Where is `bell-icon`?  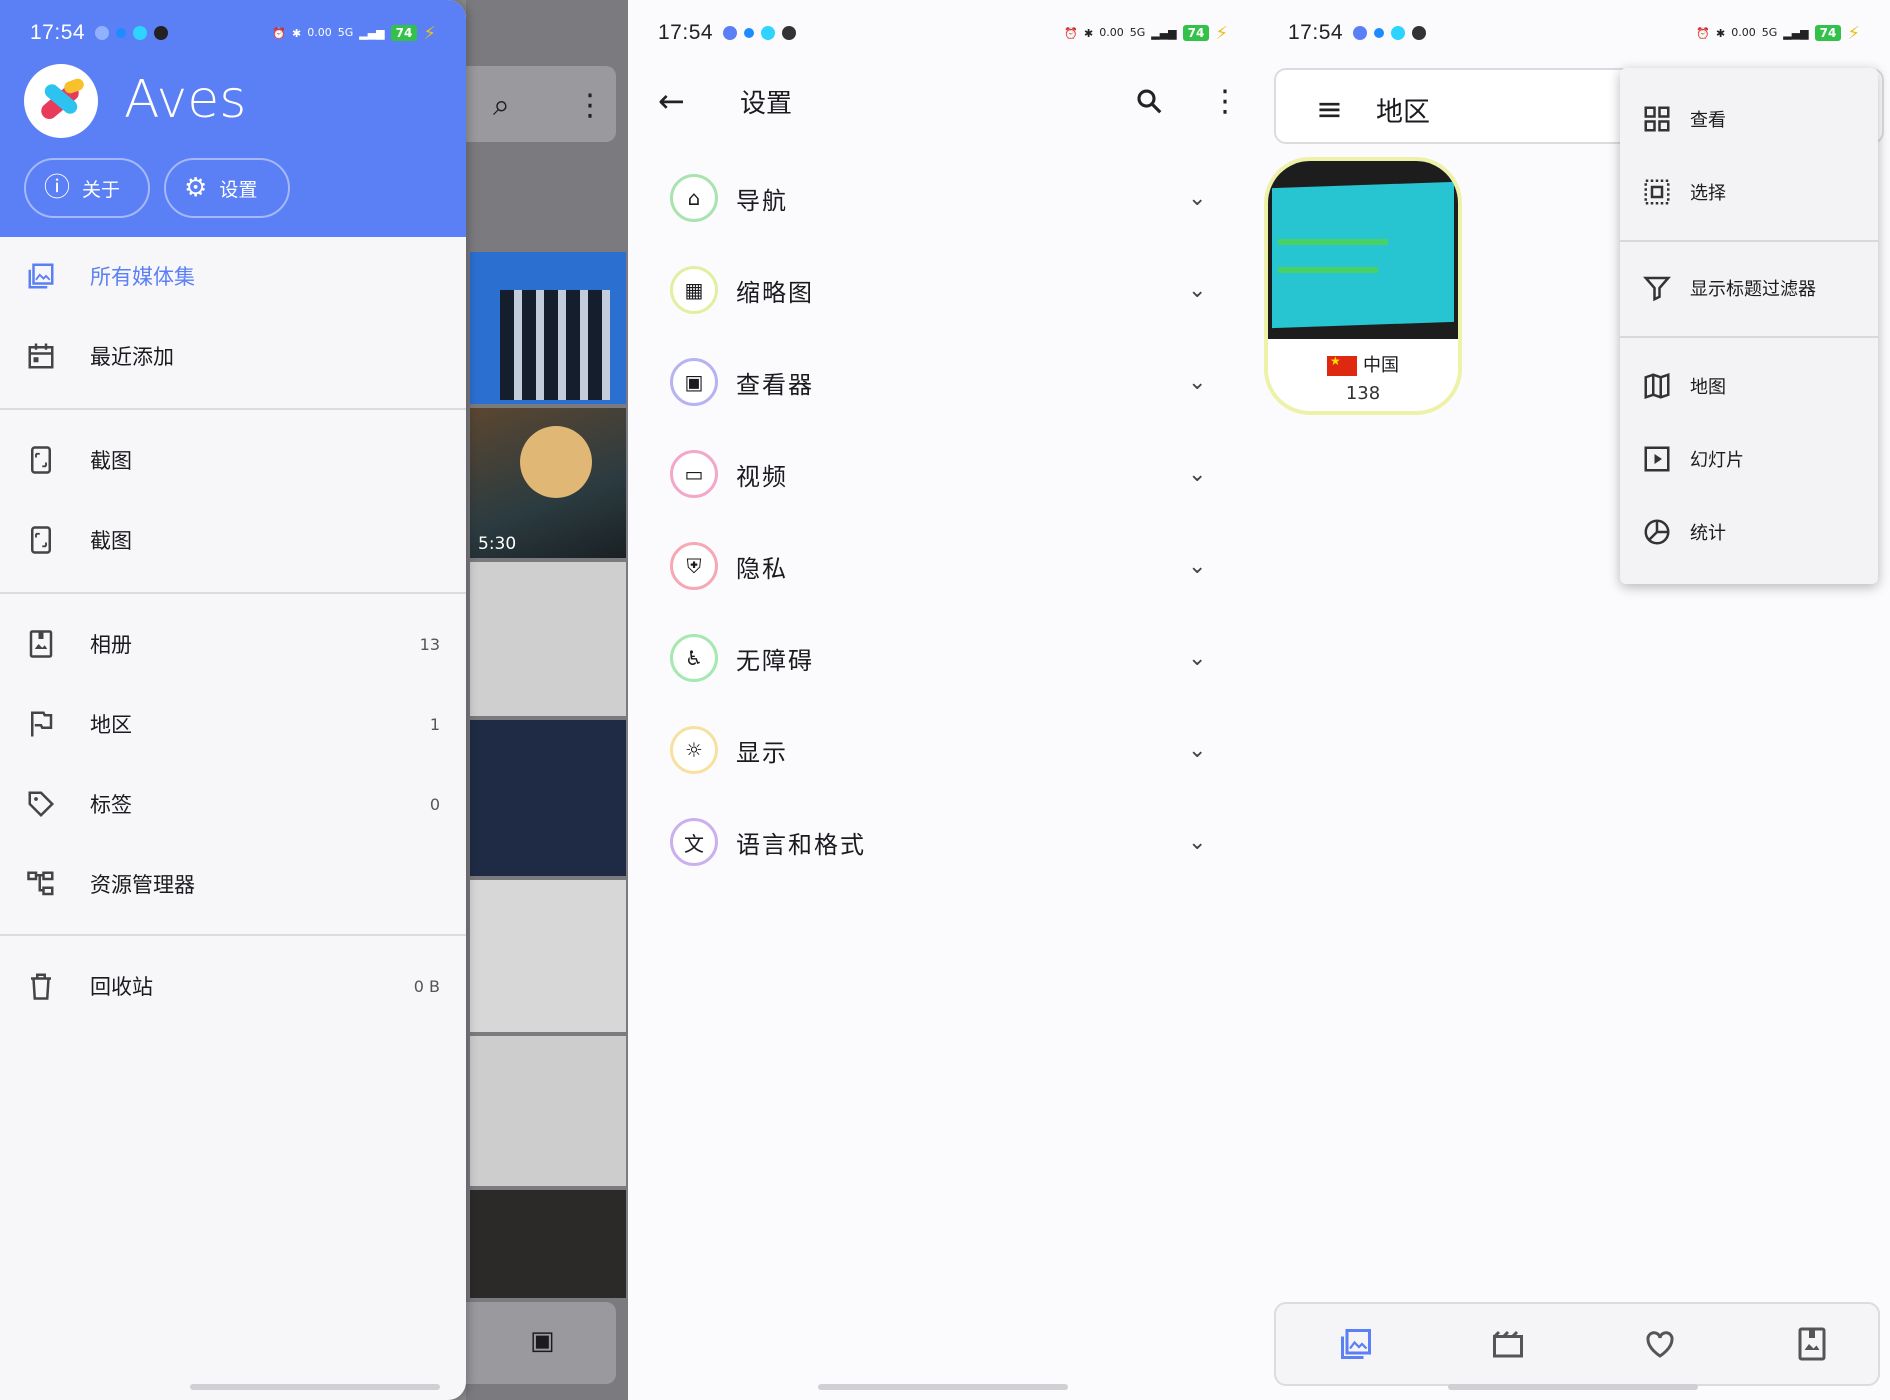 bell-icon is located at coordinates (1398, 33).